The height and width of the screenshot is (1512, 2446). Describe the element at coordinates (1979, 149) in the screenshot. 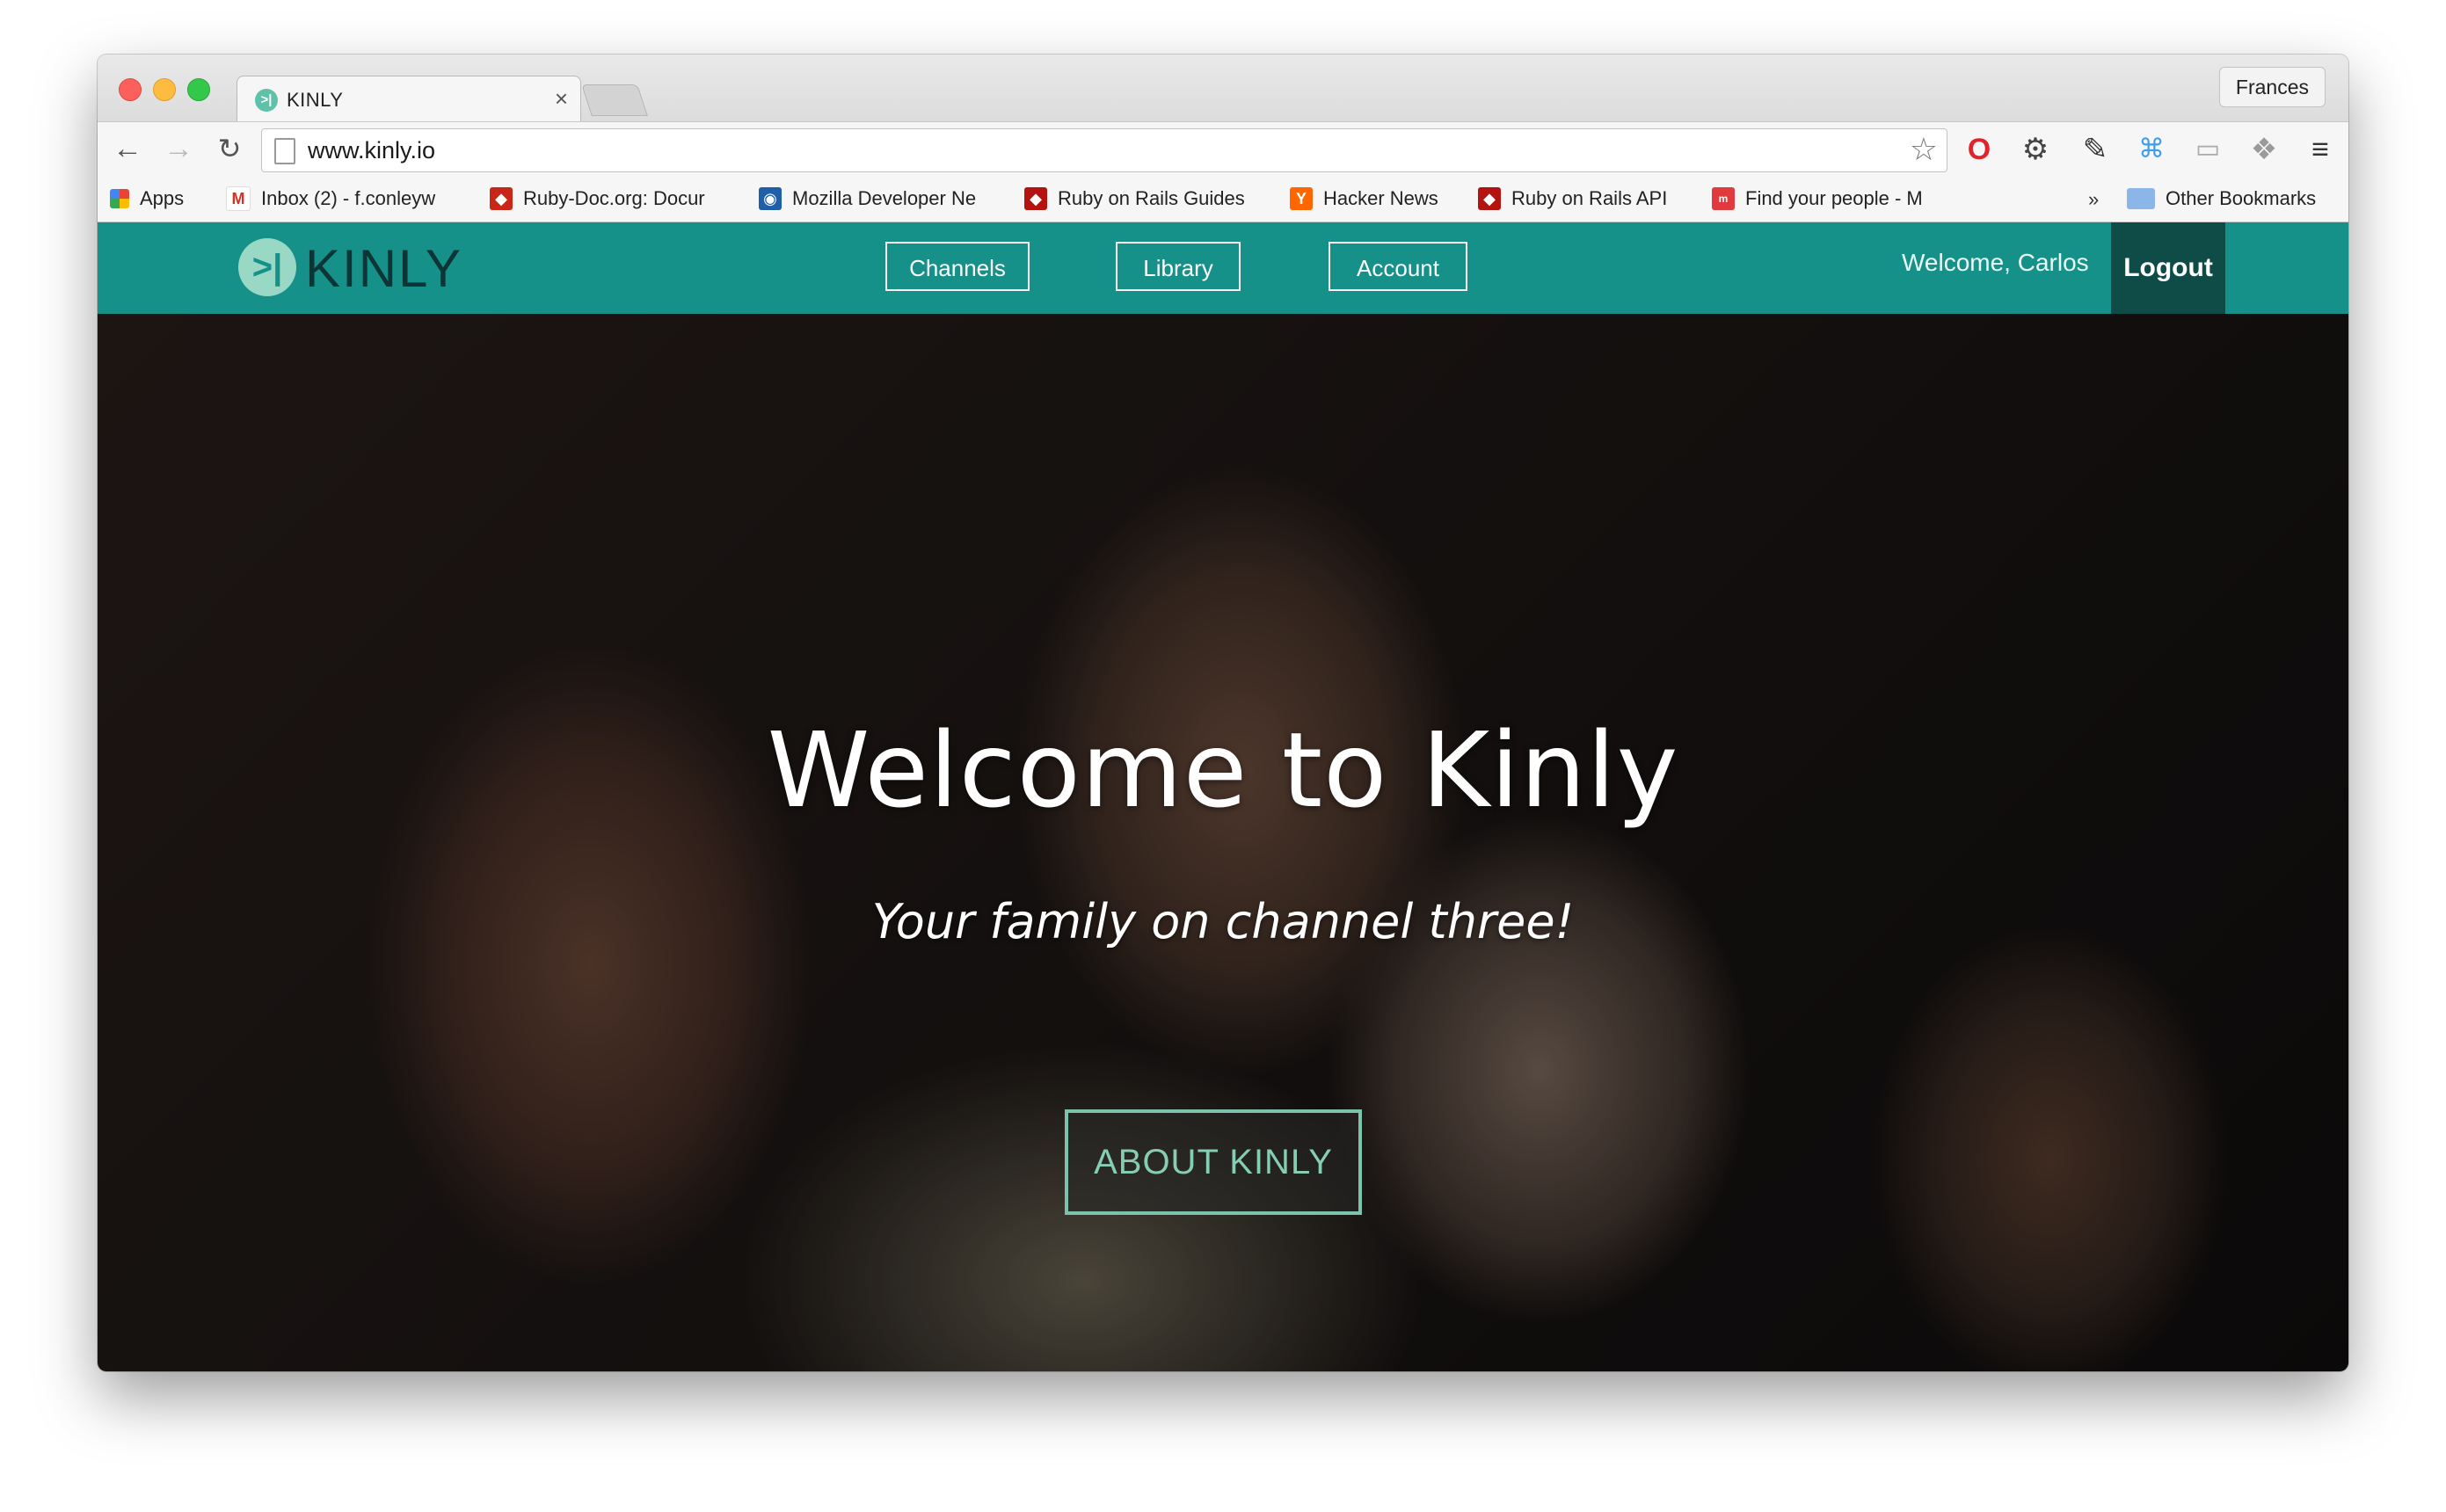

I see `opera-extension-icon: O` at that location.